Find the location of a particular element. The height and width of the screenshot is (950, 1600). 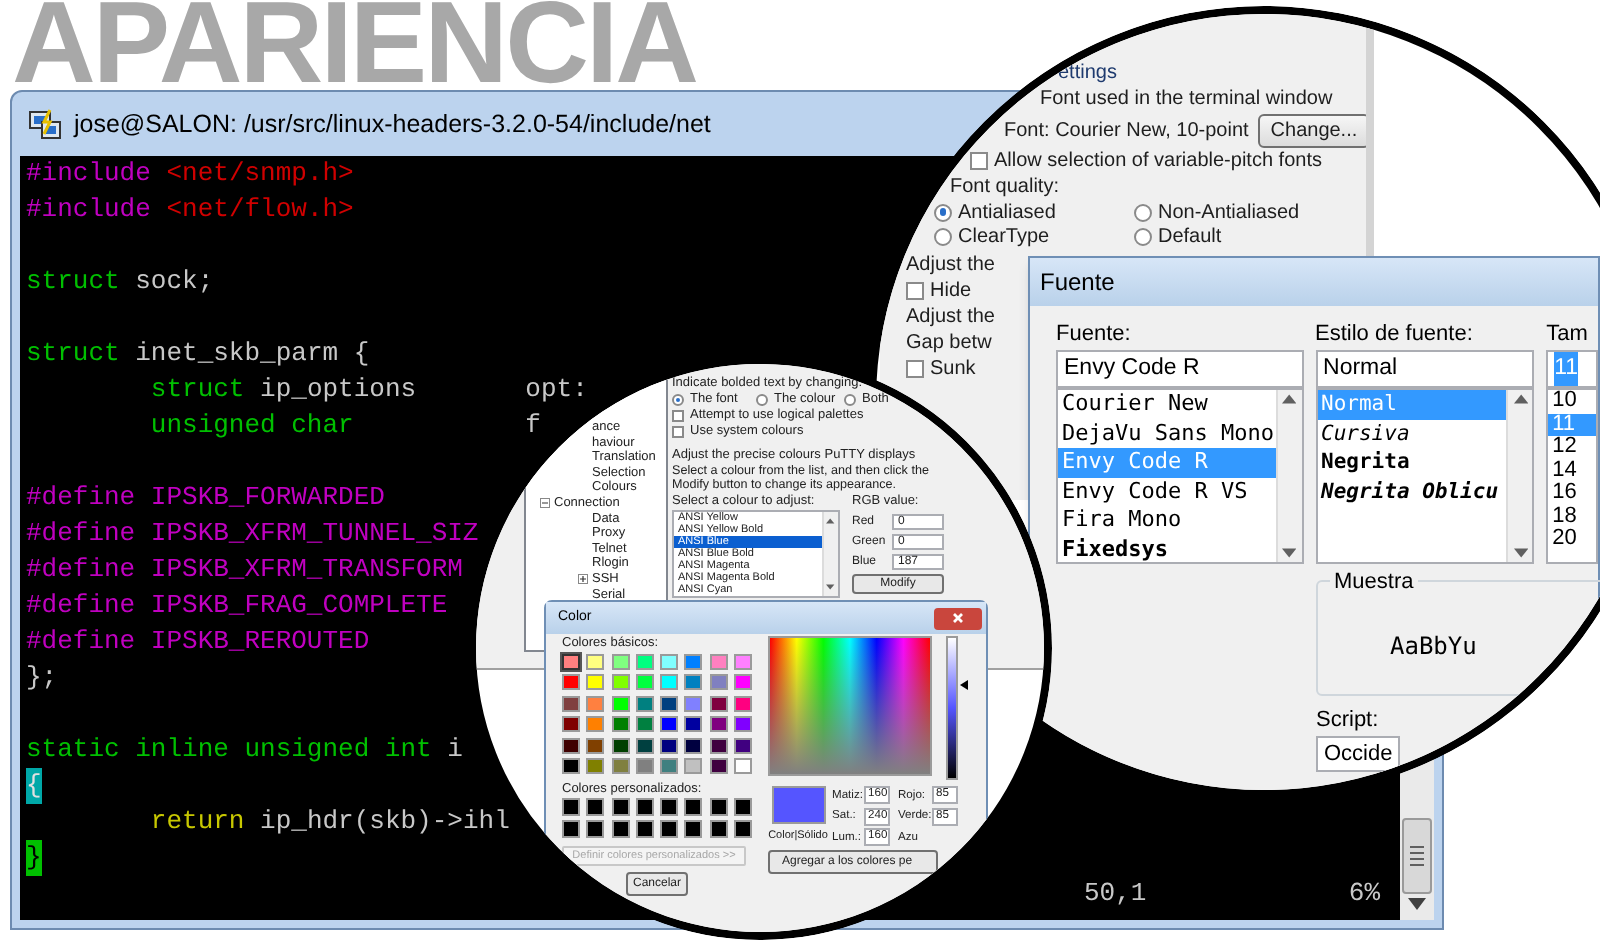

input-field: Normal is located at coordinates (1425, 369).